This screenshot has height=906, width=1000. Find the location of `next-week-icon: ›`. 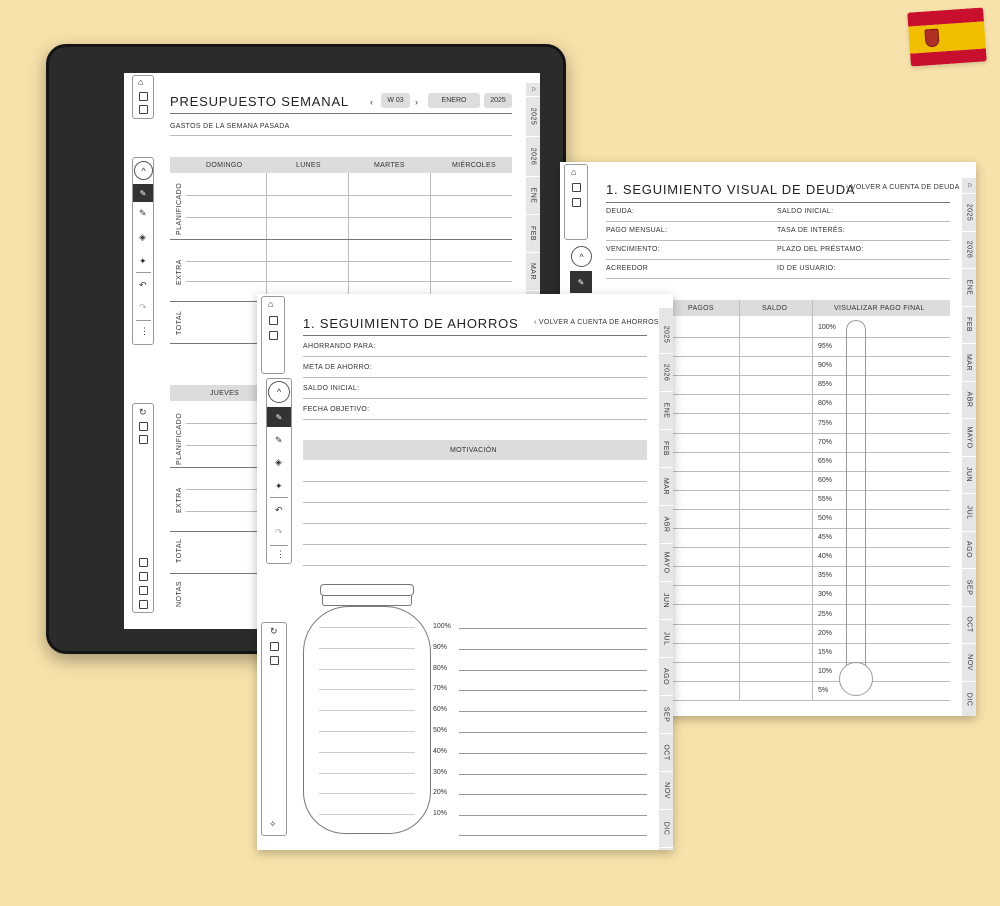

next-week-icon: › is located at coordinates (416, 102).